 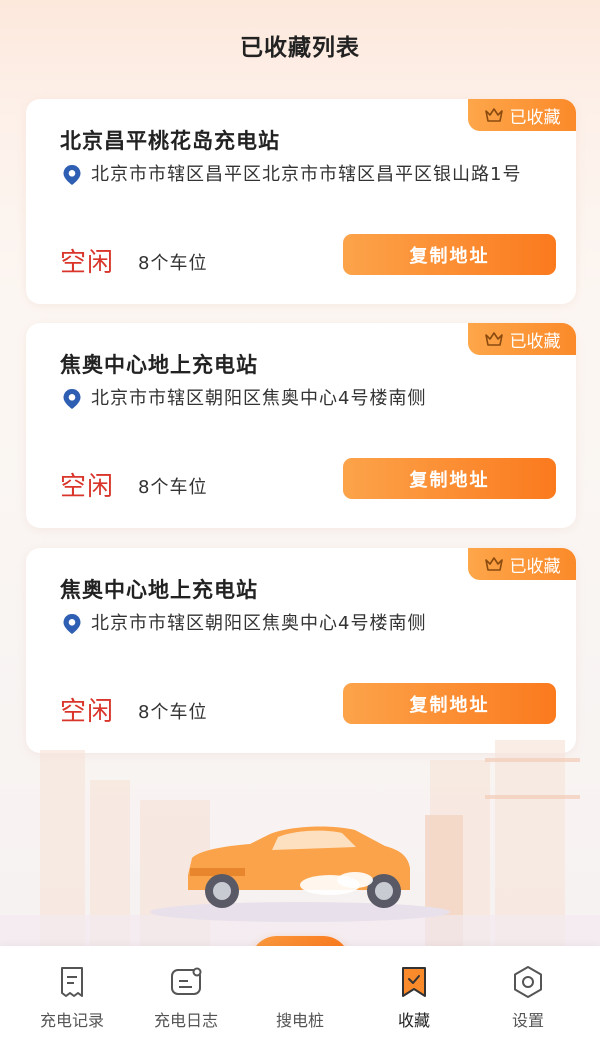 I want to click on tab-favorites: 收藏, so click(x=414, y=992).